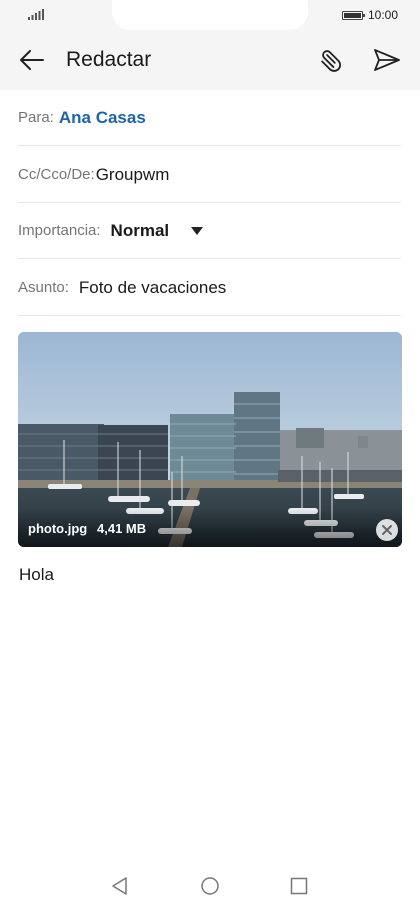 This screenshot has height=910, width=420. Describe the element at coordinates (209, 118) in the screenshot. I see `to-field: Para: Ana Casas` at that location.